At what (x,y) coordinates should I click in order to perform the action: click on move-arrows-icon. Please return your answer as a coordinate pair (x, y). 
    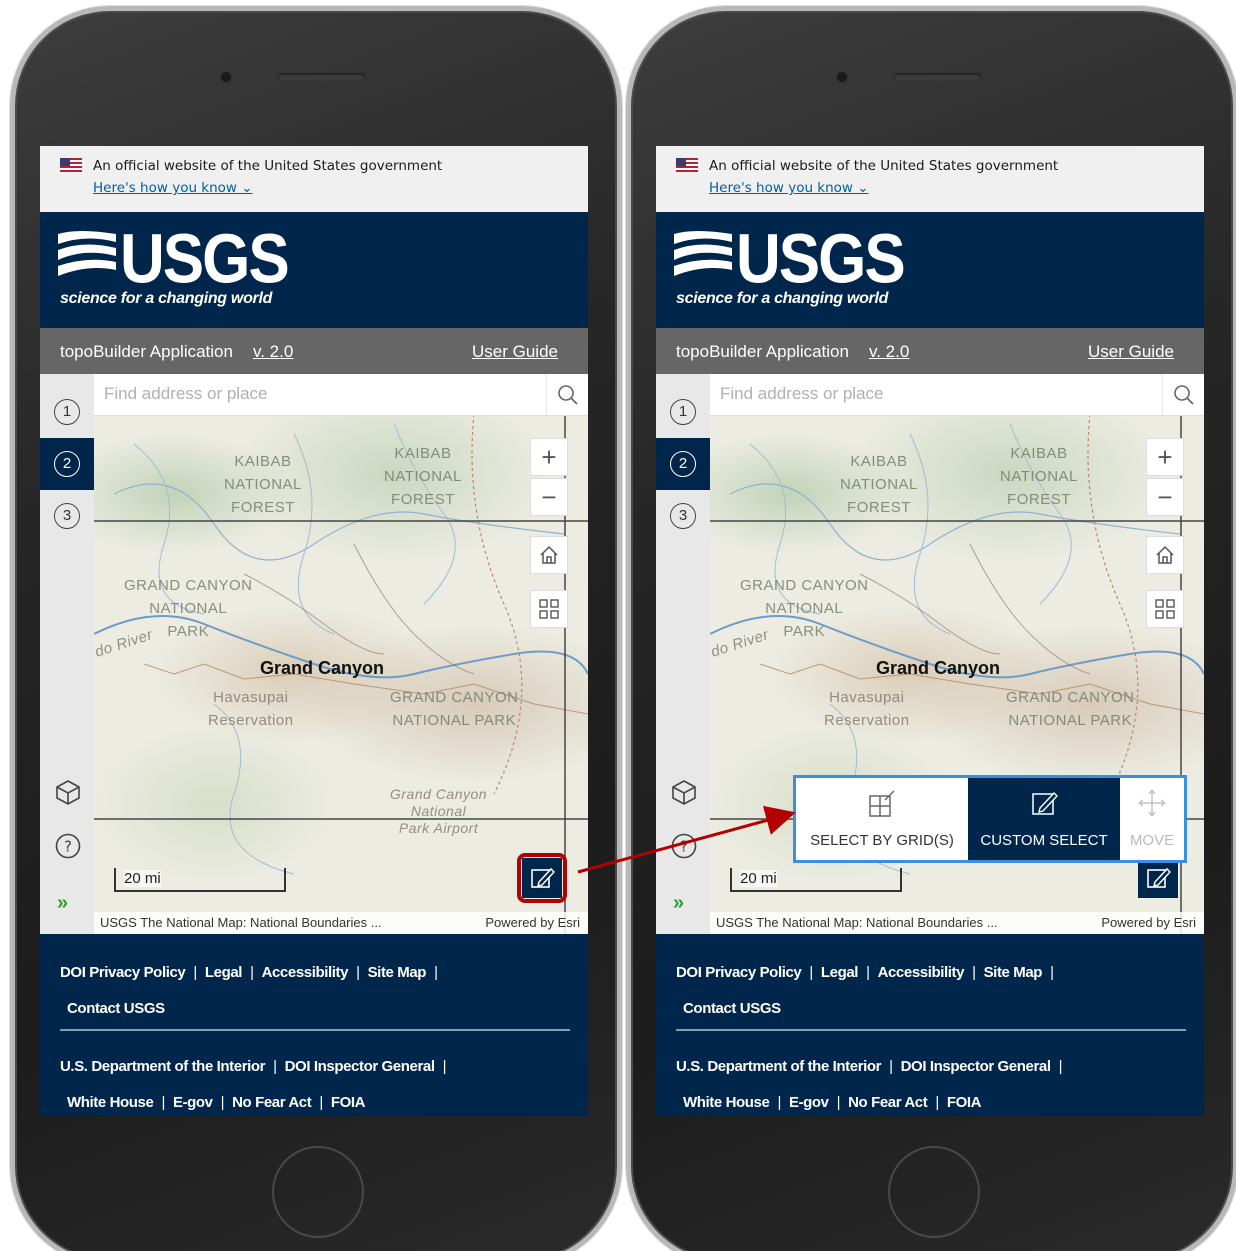
    Looking at the image, I should click on (1152, 803).